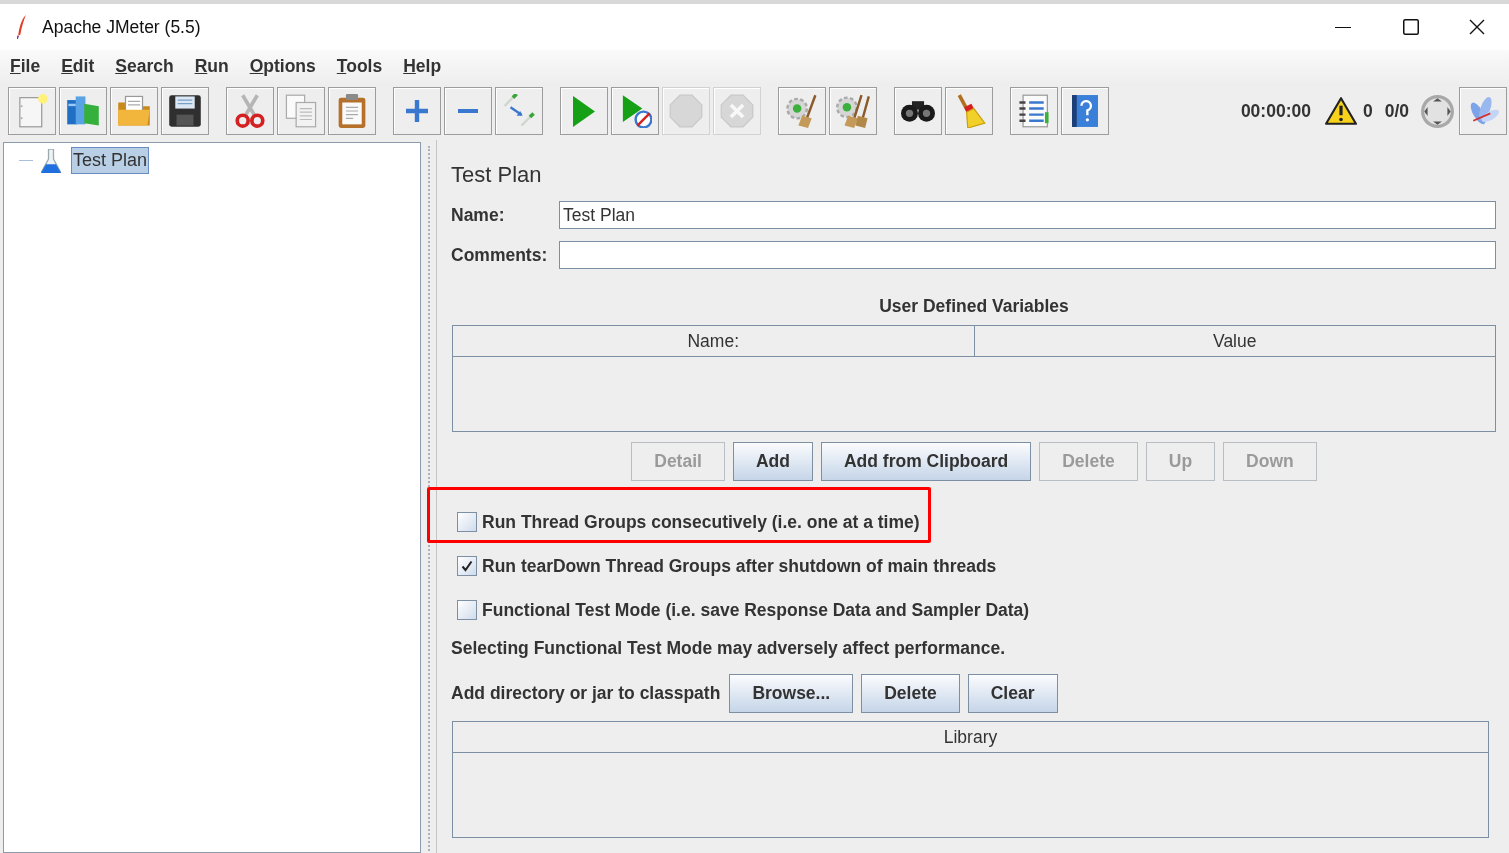 The image size is (1509, 853). Describe the element at coordinates (739, 566) in the screenshot. I see `checkbox-label: Run tearDown Thread Groups after shutdown of main threads` at that location.